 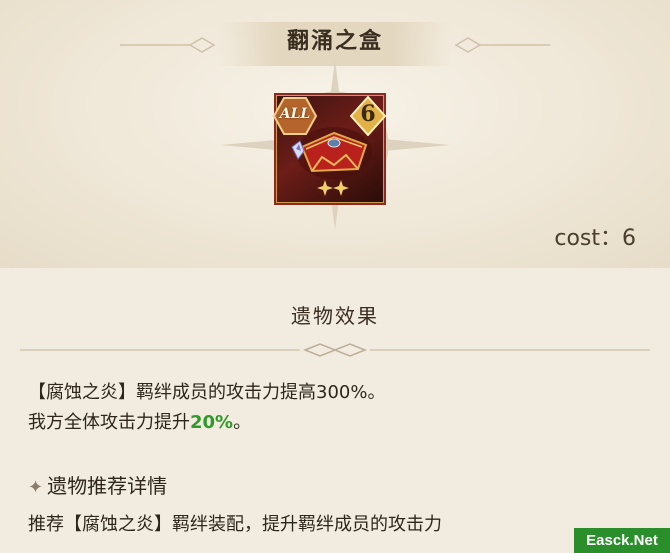 I want to click on all-badge-label: ALL, so click(x=295, y=114).